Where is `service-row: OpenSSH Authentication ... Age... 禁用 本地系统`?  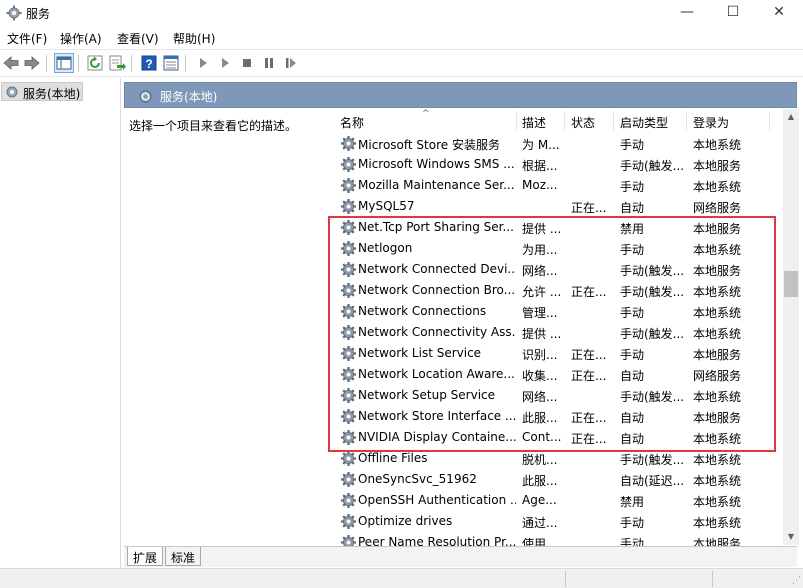 service-row: OpenSSH Authentication ... Age... 禁用 本地系统 is located at coordinates (557, 500).